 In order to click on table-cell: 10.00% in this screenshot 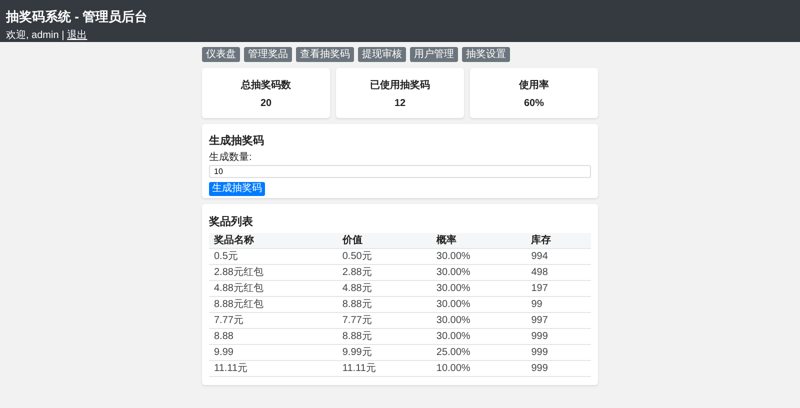, I will do `click(478, 368)`.